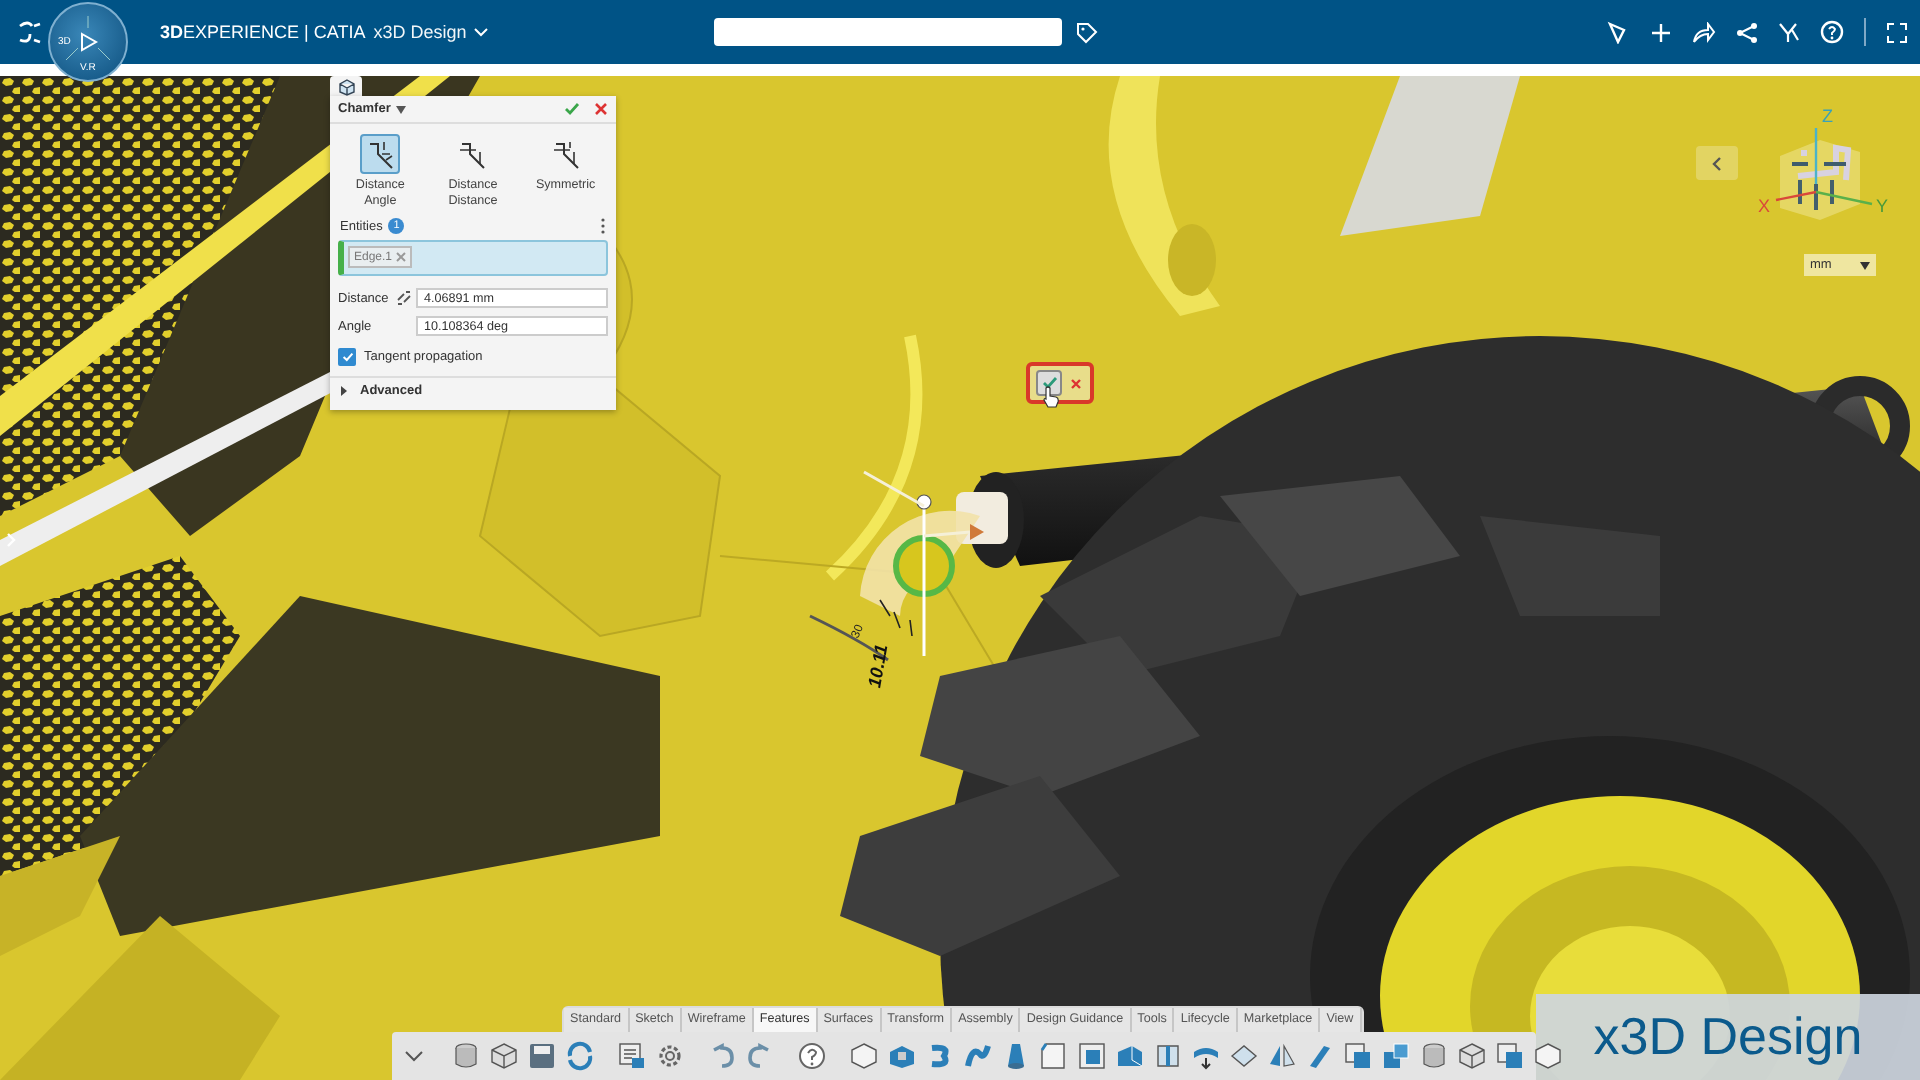 The height and width of the screenshot is (1080, 1920). I want to click on hand-cursor-icon, so click(1051, 397).